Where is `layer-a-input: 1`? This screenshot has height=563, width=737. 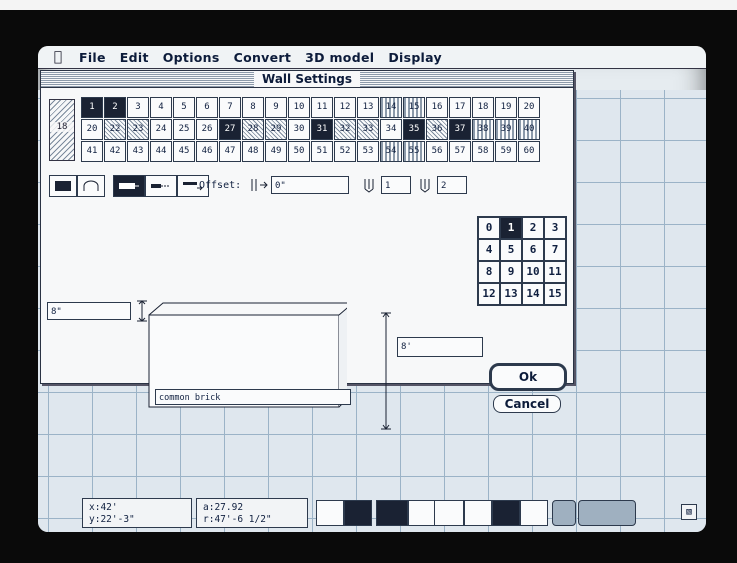 layer-a-input: 1 is located at coordinates (396, 185).